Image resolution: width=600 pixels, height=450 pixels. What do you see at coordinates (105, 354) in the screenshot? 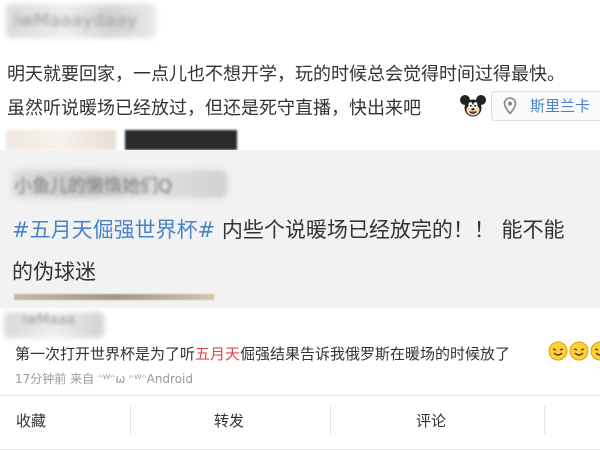
I see `comment-text-before: 第一次打开世界杯是为了听` at bounding box center [105, 354].